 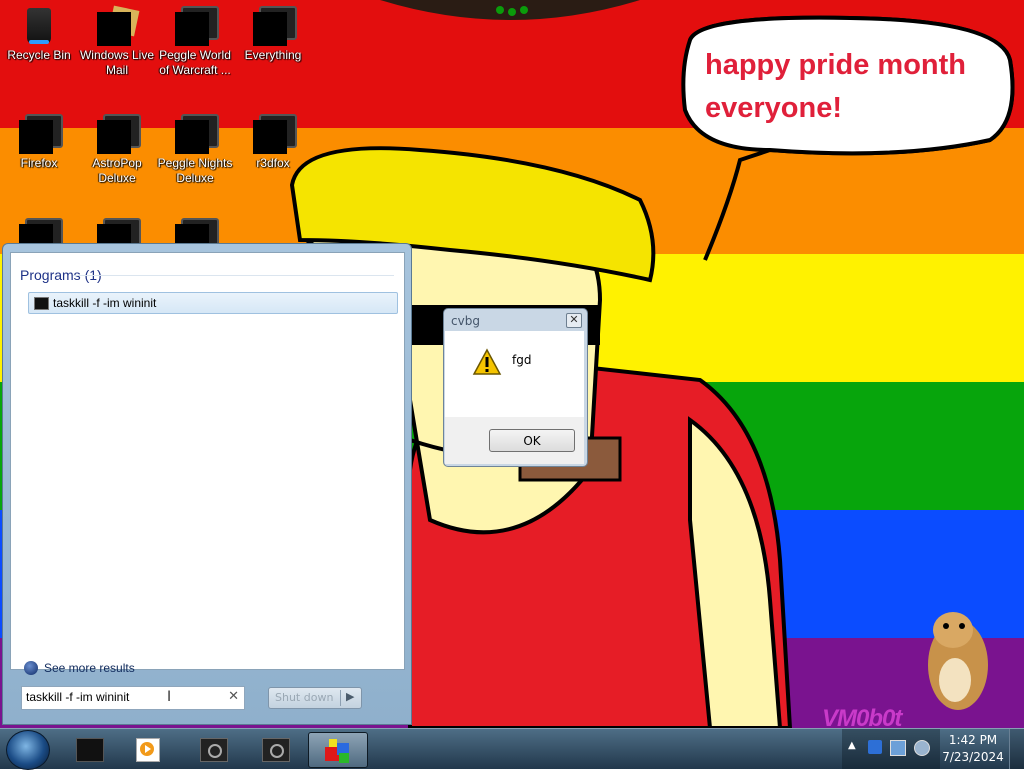 I want to click on hamster-belly, so click(x=955, y=680).